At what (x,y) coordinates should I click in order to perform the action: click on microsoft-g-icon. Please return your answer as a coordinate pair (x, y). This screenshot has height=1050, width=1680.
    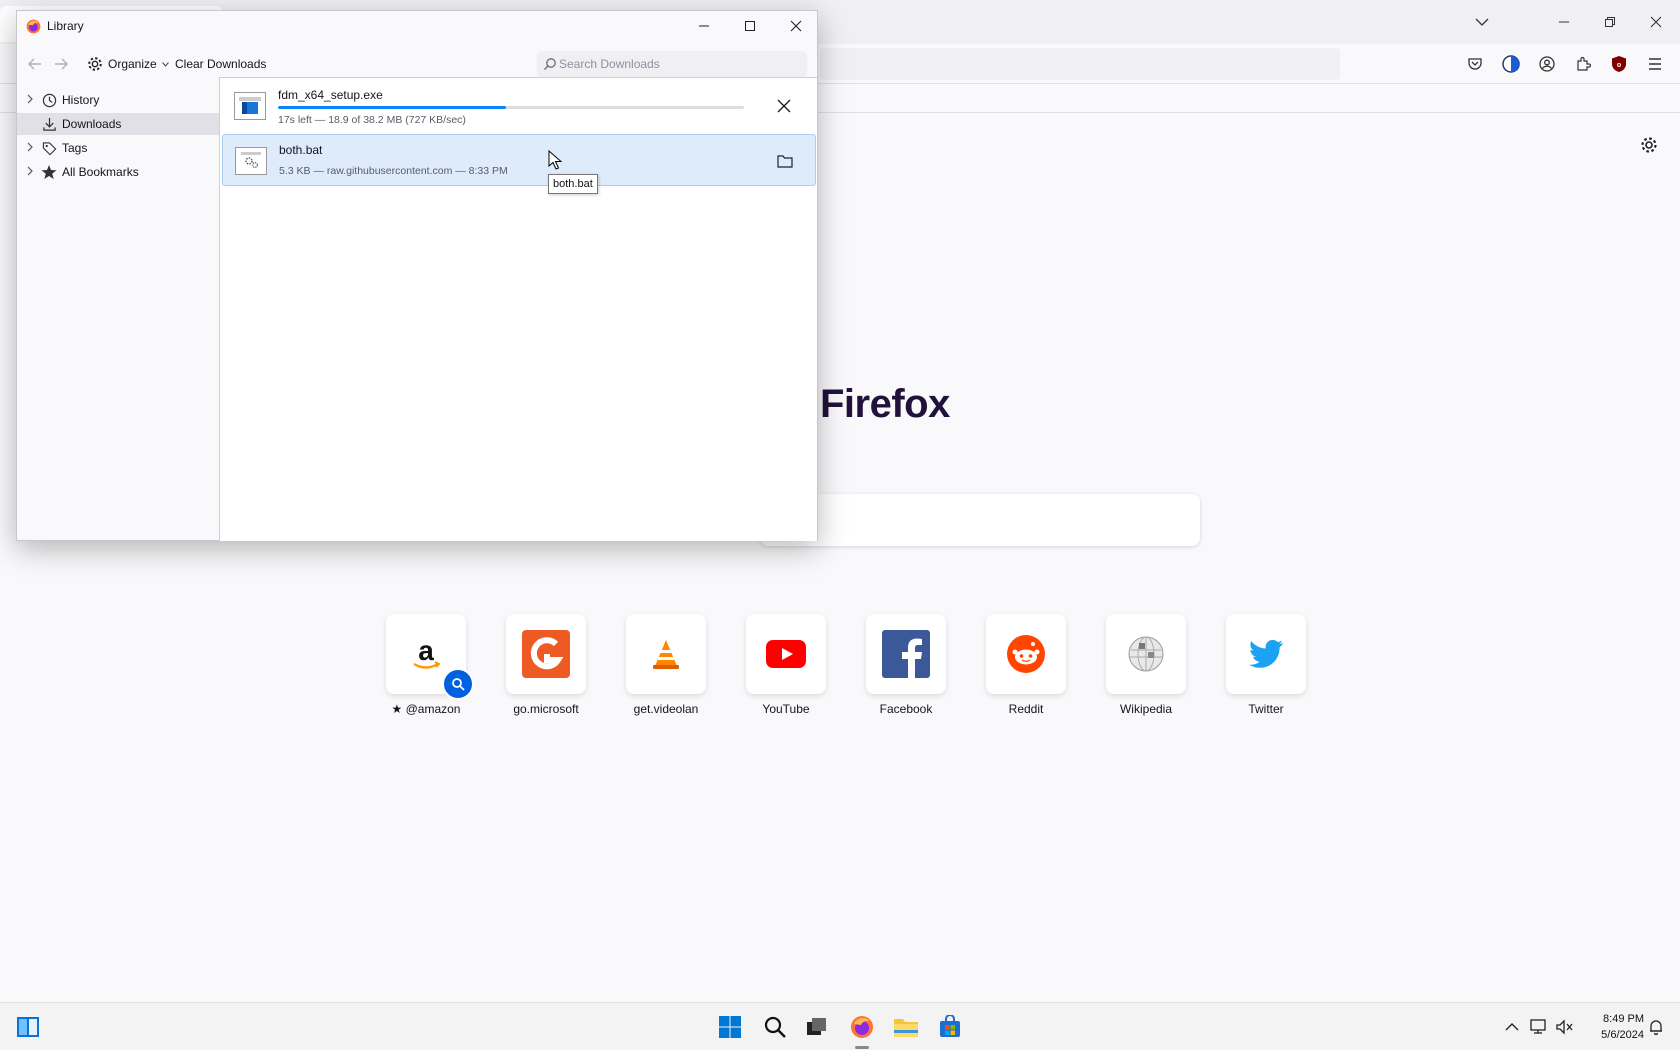
    Looking at the image, I should click on (546, 654).